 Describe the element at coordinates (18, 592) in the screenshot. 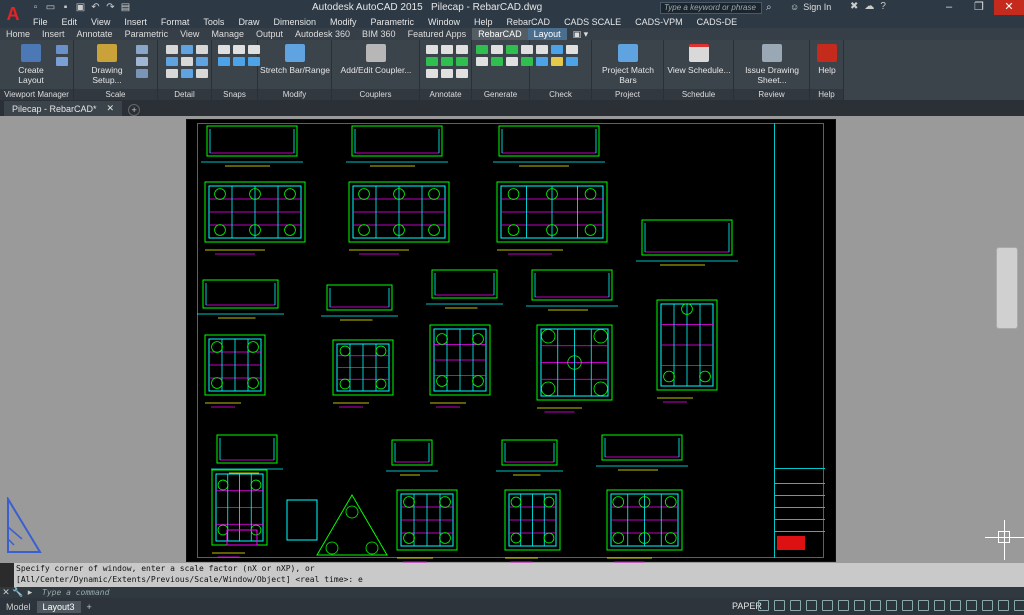

I see `customize-icon: 🔧` at that location.